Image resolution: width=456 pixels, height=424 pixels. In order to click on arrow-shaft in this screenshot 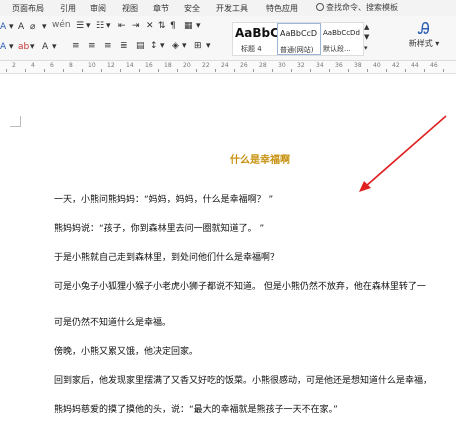, I will do `click(406, 151)`.